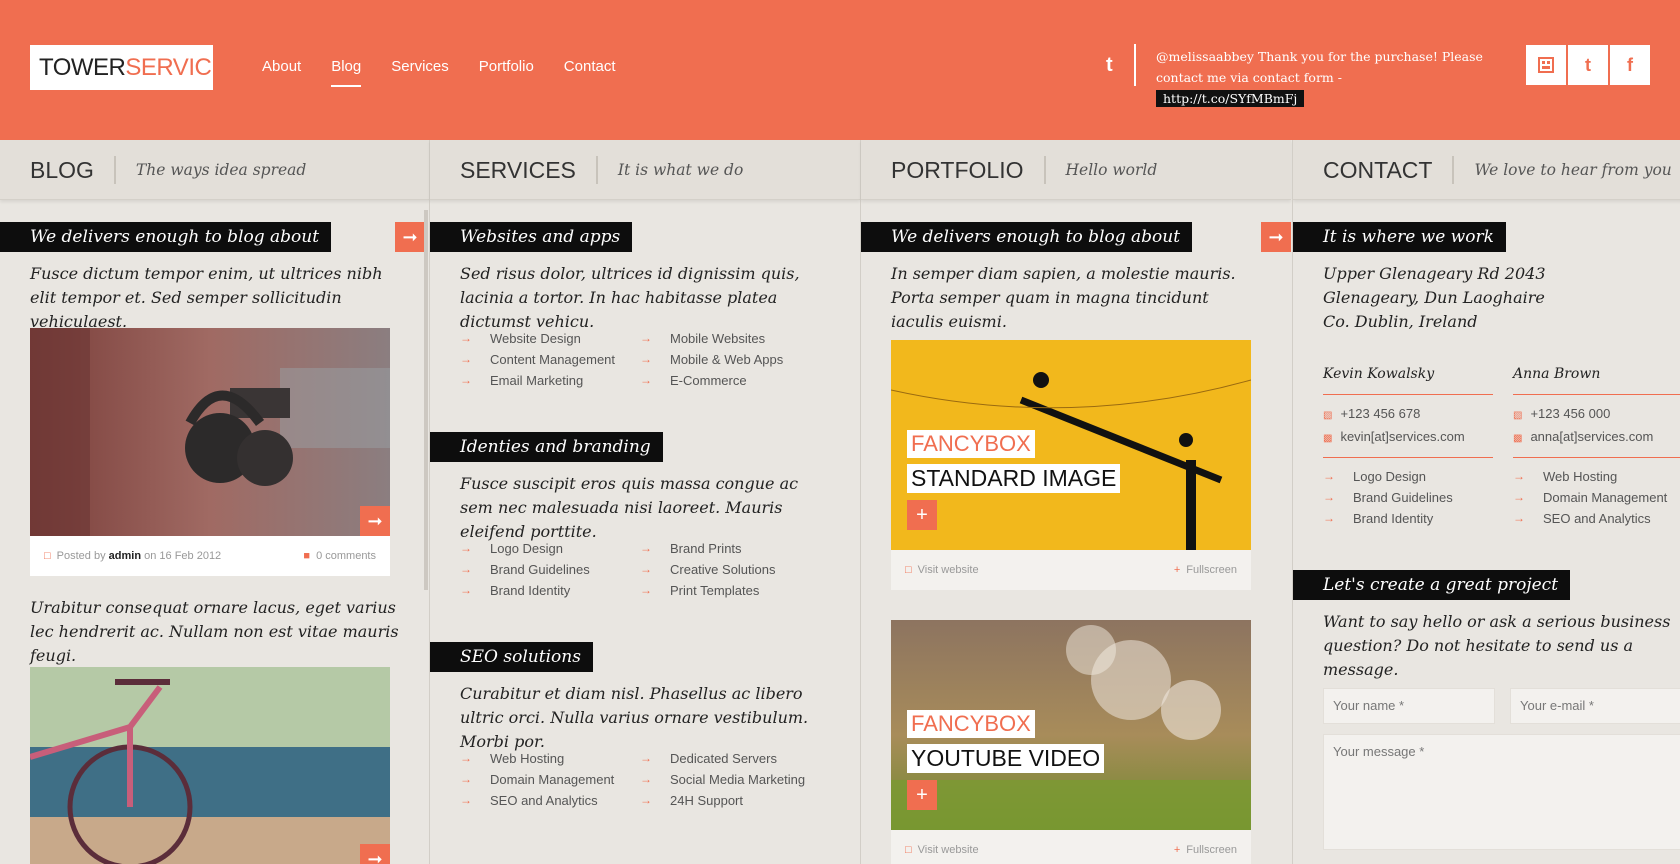 The height and width of the screenshot is (864, 1680). Describe the element at coordinates (511, 657) in the screenshot. I see `services-label-3: SEO solutions` at that location.